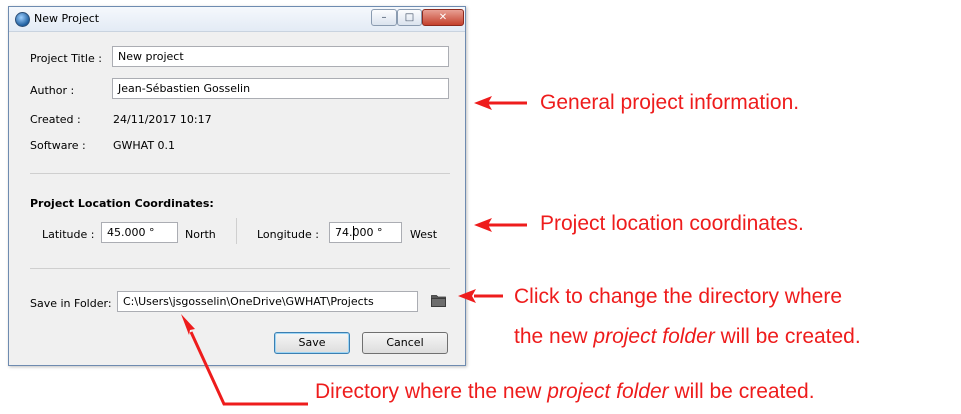 The image size is (961, 414). I want to click on arrowhead-directory, so click(188, 324).